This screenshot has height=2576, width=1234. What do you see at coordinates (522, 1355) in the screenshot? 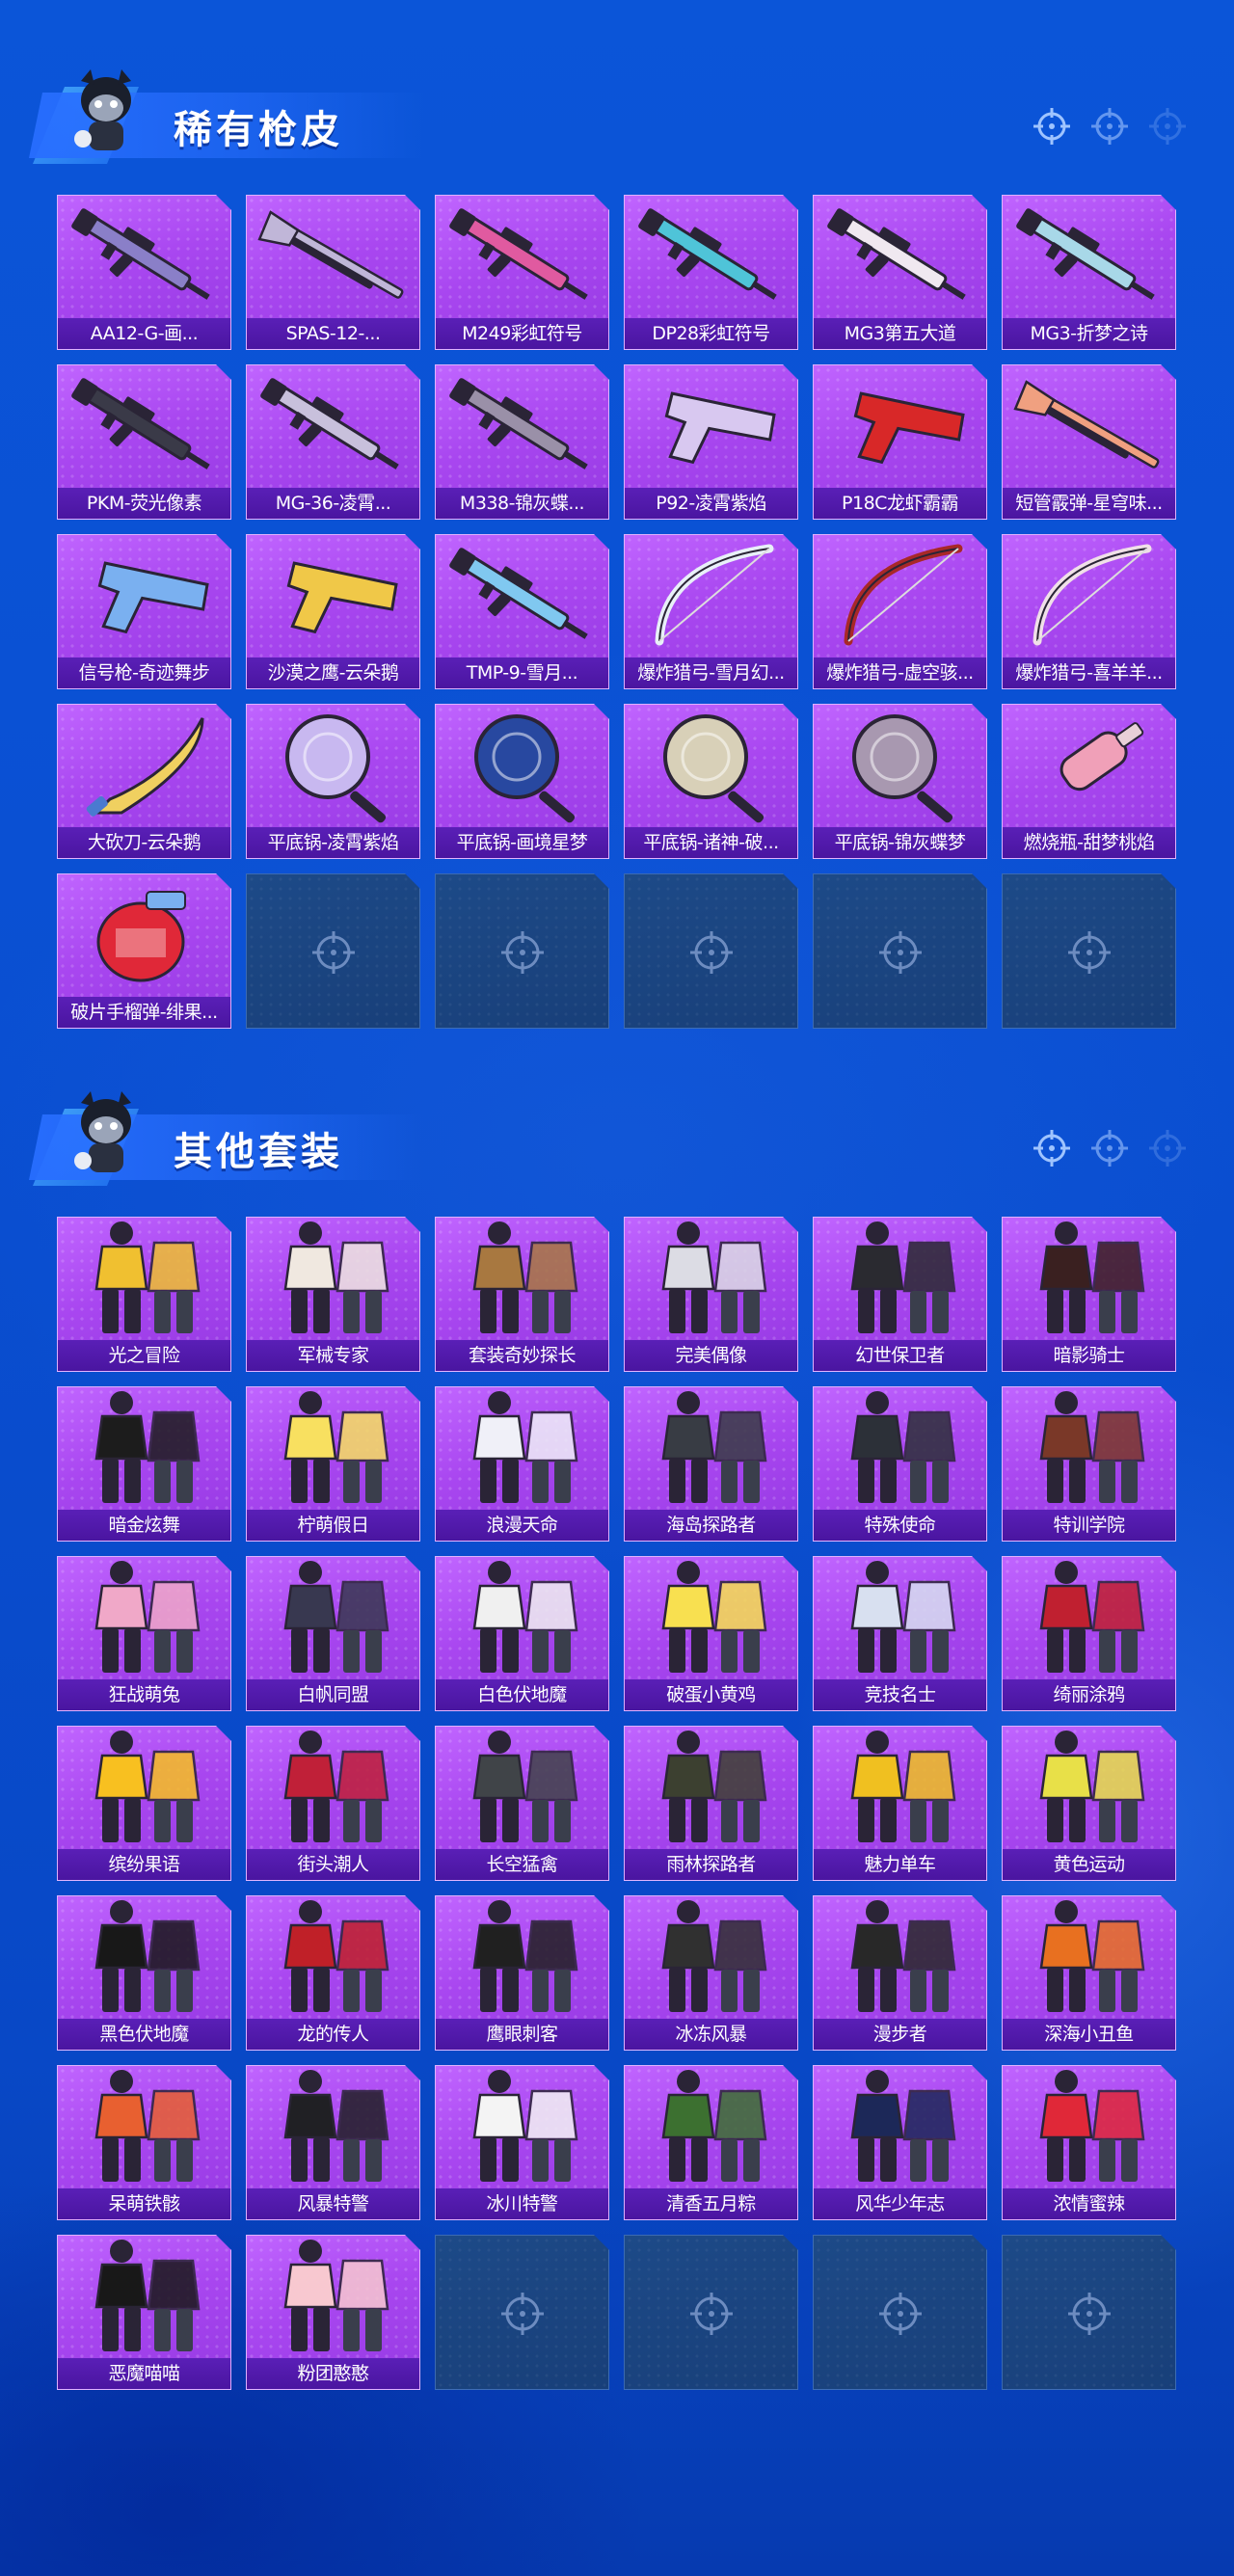
I see `item-label: 套装奇妙探长` at bounding box center [522, 1355].